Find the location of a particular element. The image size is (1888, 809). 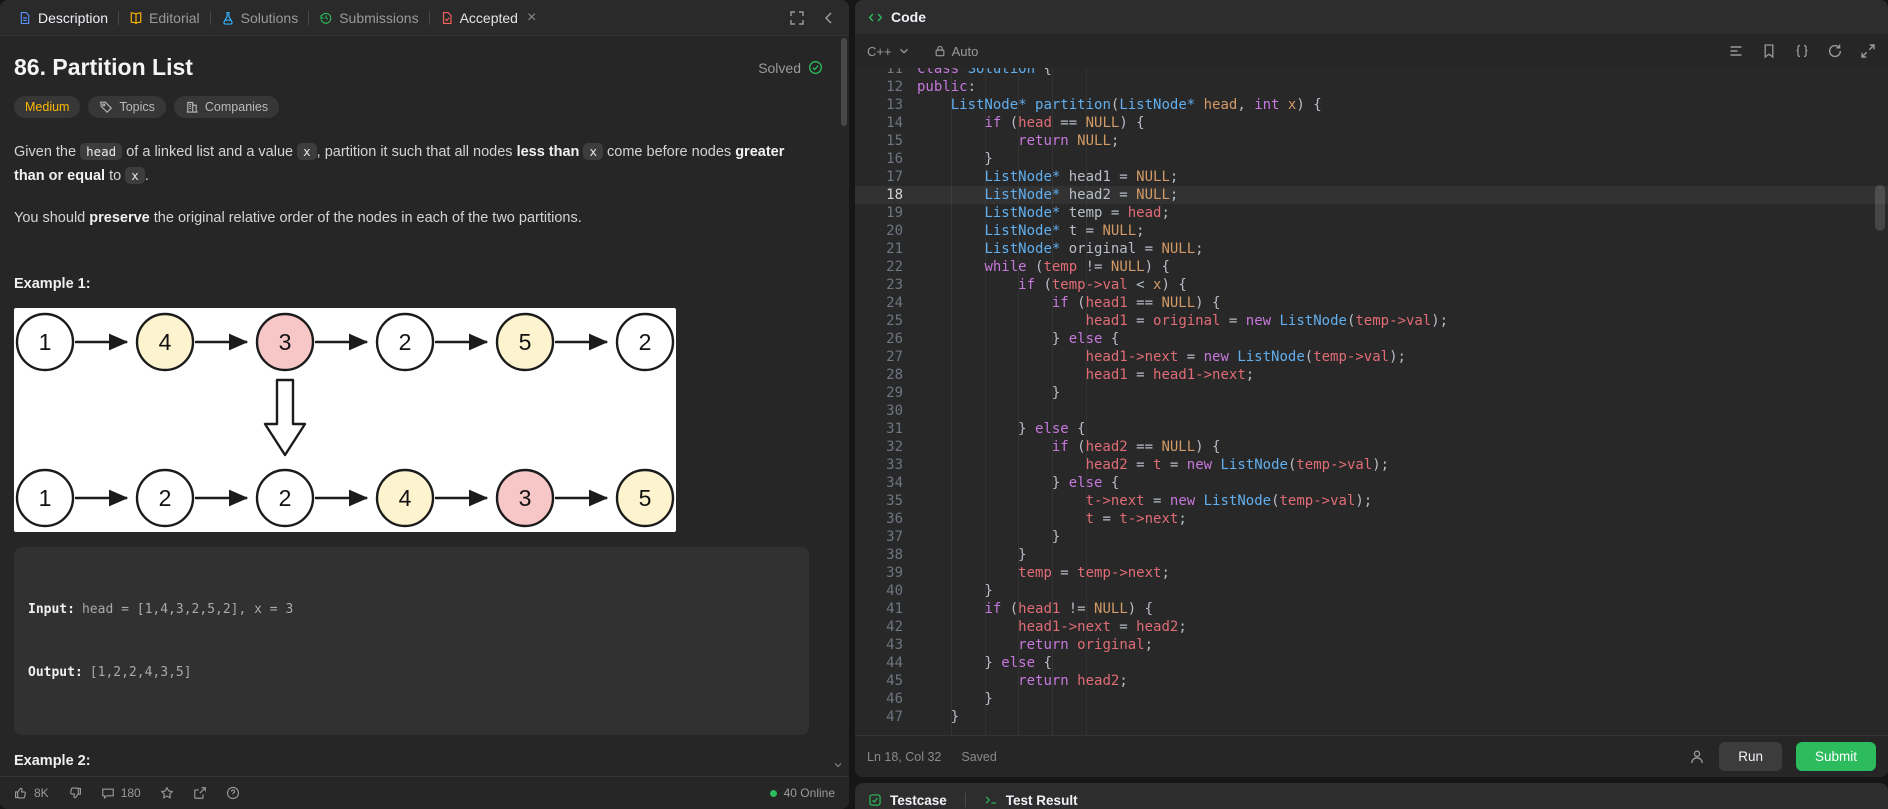

code-line-15: 15 return NULL; is located at coordinates (1371, 141).